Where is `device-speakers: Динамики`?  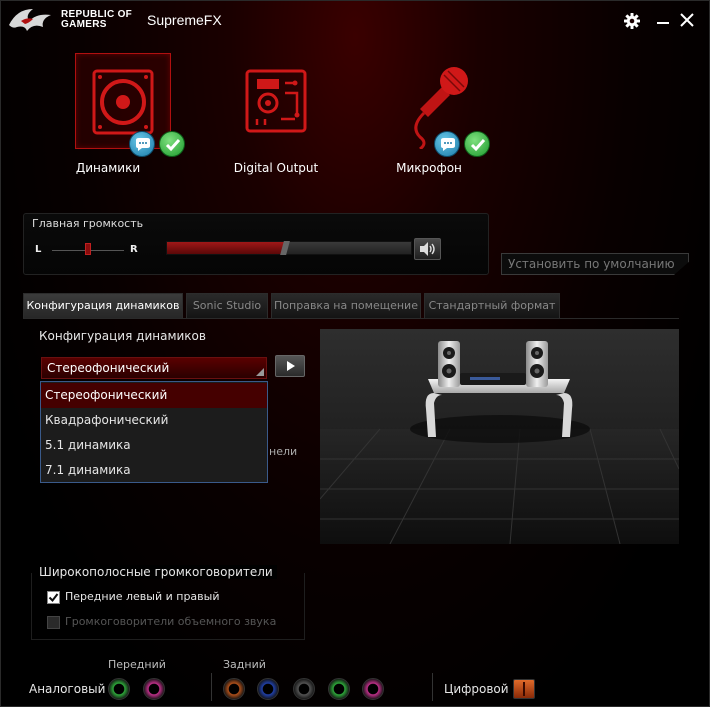 device-speakers: Динамики is located at coordinates (118, 118).